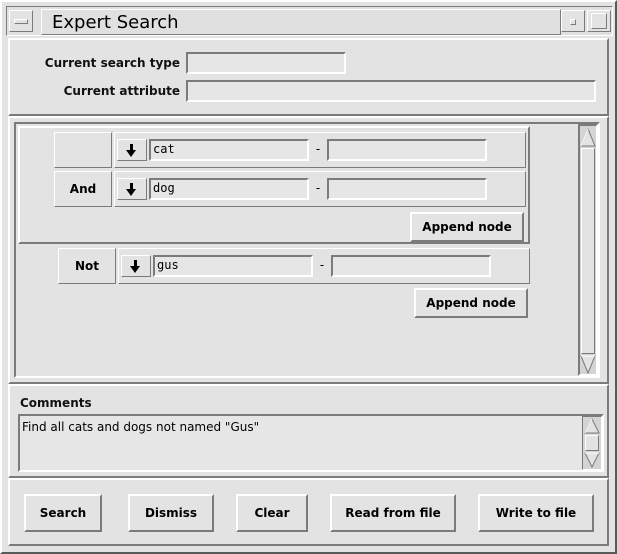 This screenshot has width=617, height=554. I want to click on query-row: gus -, so click(324, 266).